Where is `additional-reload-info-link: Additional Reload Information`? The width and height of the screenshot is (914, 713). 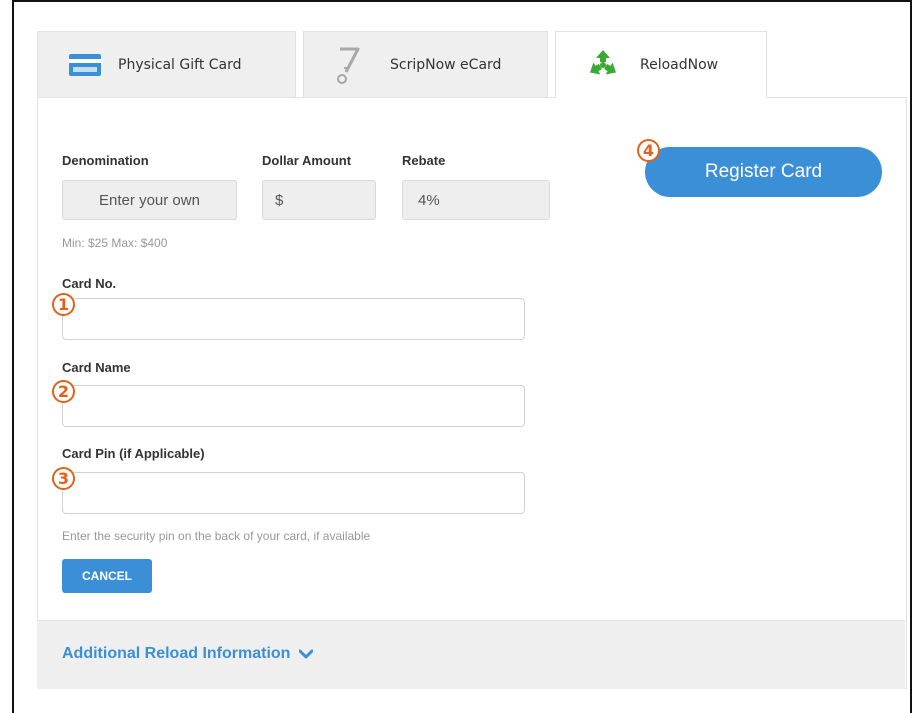
additional-reload-info-link: Additional Reload Information is located at coordinates (188, 654).